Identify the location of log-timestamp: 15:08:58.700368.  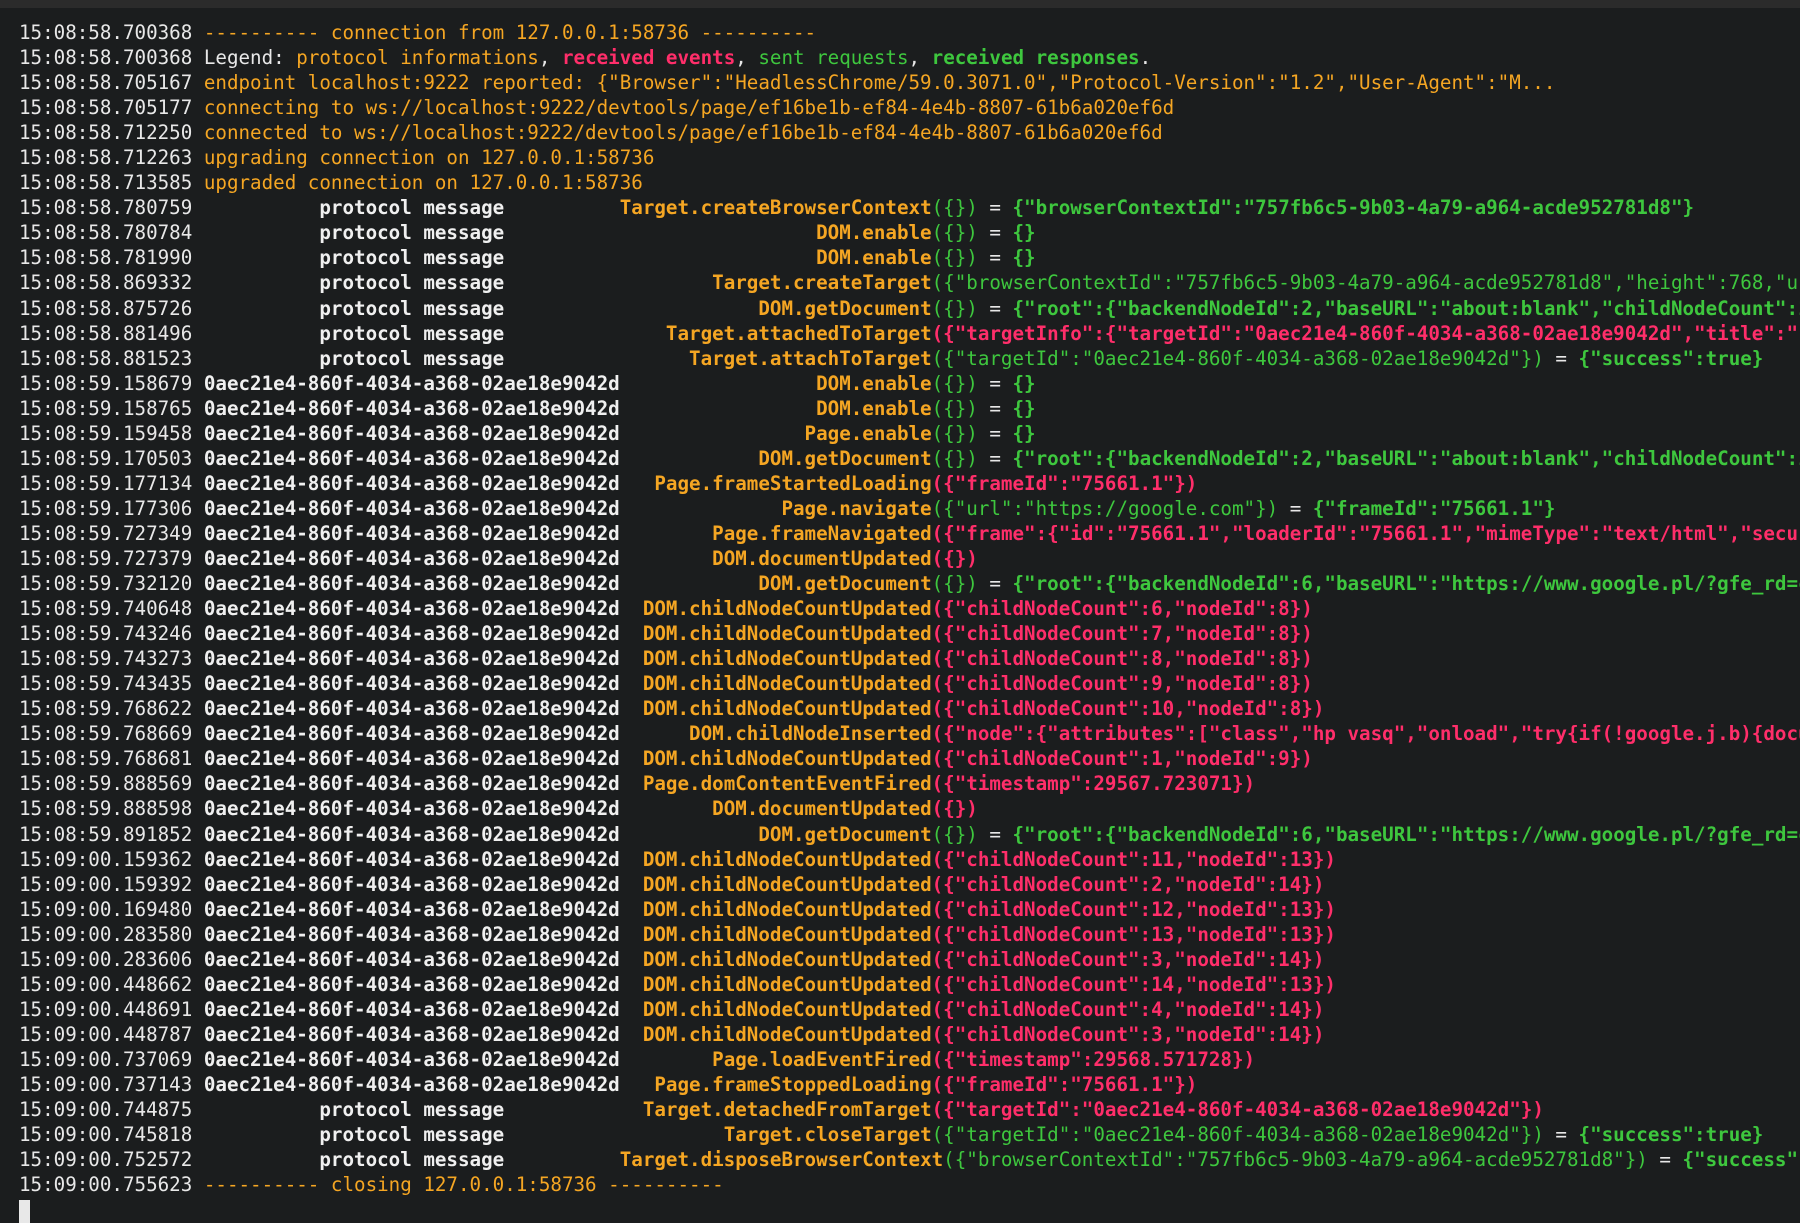
(111, 58).